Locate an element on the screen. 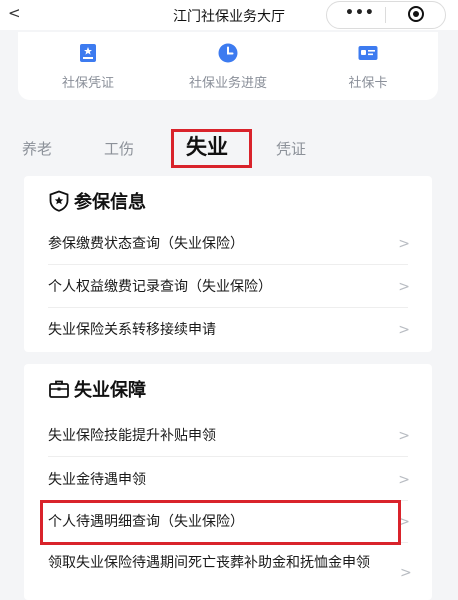 This screenshot has height=600, width=458. quick-services-card: 社保凭证 社保业务进度 社保卡 is located at coordinates (228, 66).